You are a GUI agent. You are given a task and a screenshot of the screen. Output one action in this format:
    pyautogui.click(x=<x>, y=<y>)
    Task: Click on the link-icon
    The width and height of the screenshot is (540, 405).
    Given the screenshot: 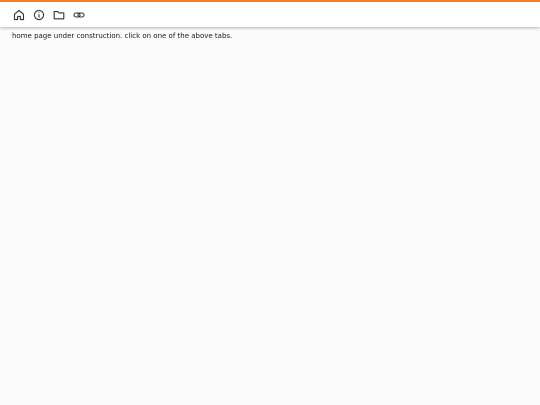 What is the action you would take?
    pyautogui.click(x=79, y=15)
    